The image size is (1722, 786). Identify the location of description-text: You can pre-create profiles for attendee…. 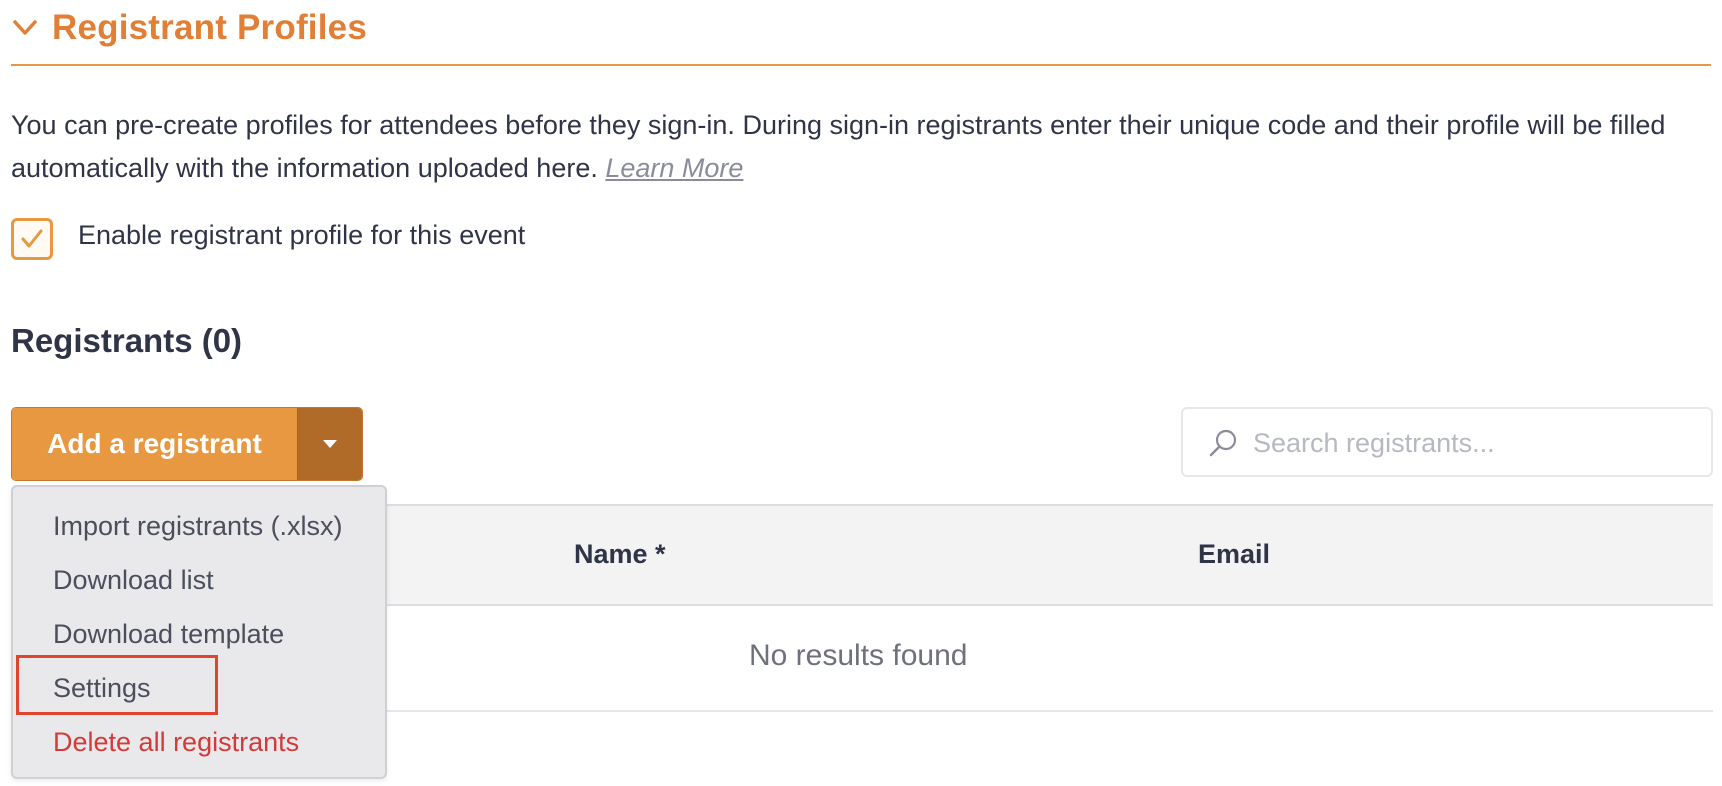
(838, 146).